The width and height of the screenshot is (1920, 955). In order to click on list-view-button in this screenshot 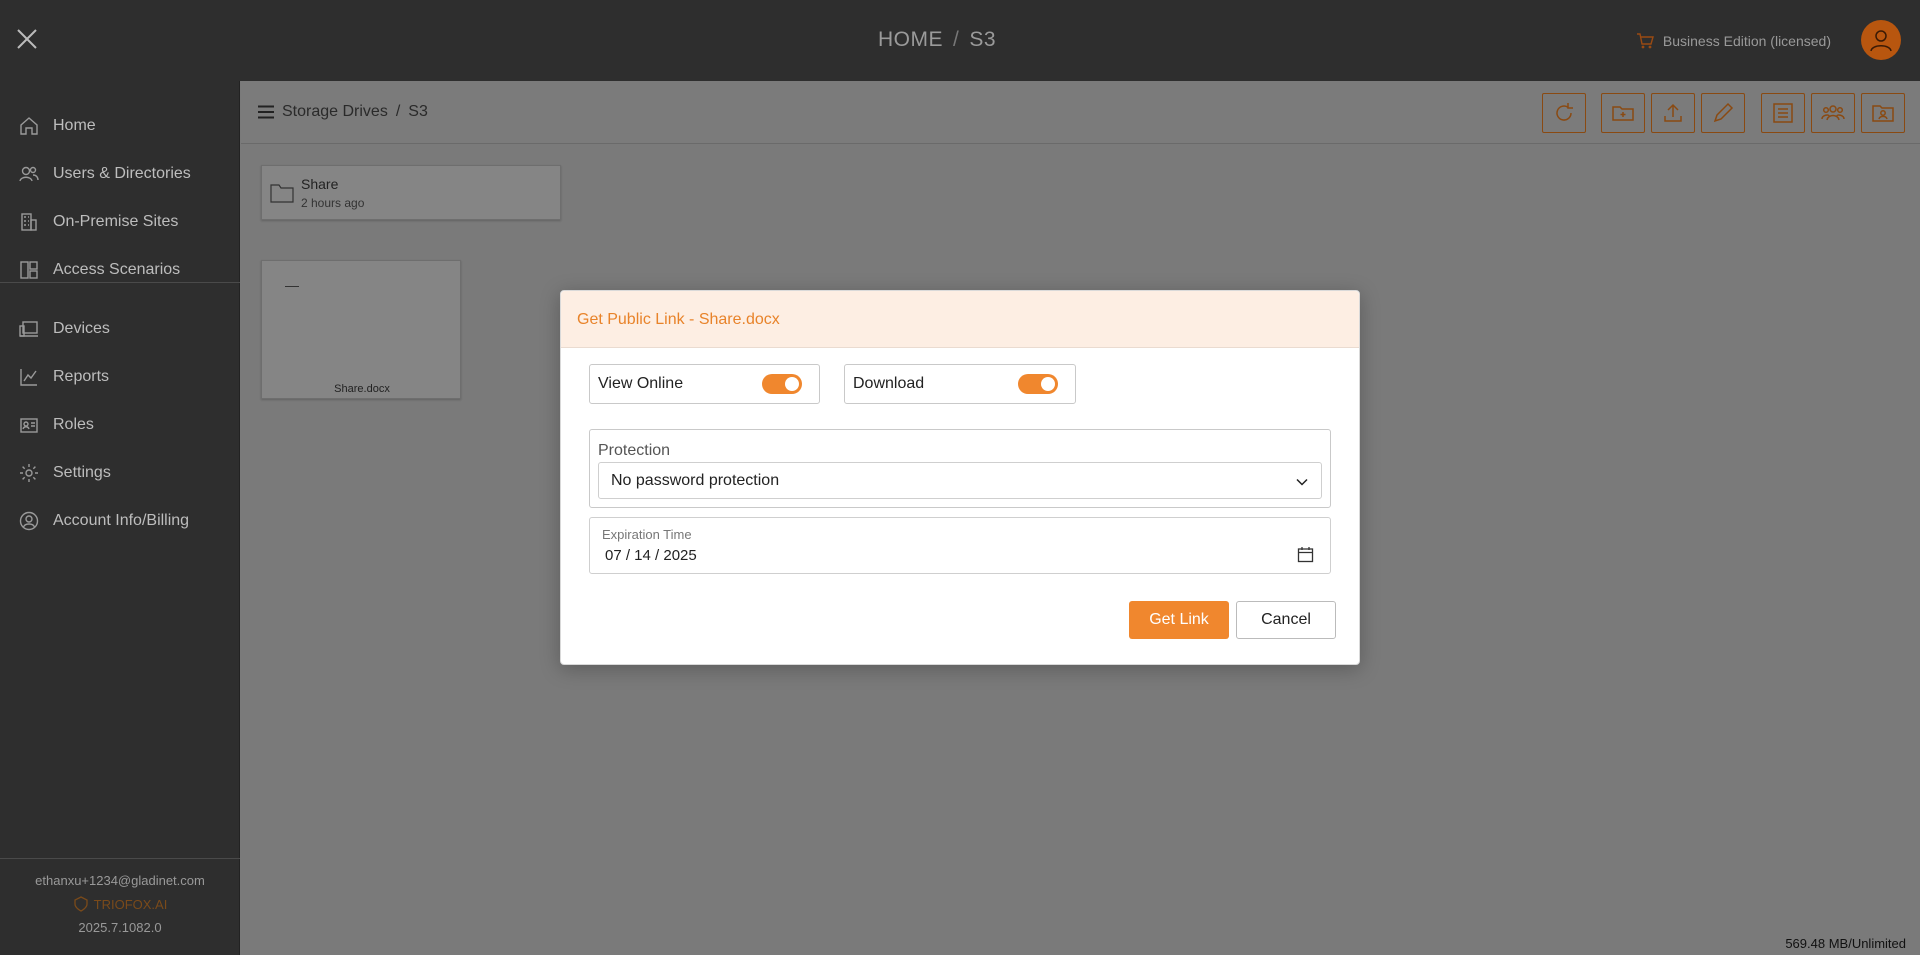, I will do `click(1783, 113)`.